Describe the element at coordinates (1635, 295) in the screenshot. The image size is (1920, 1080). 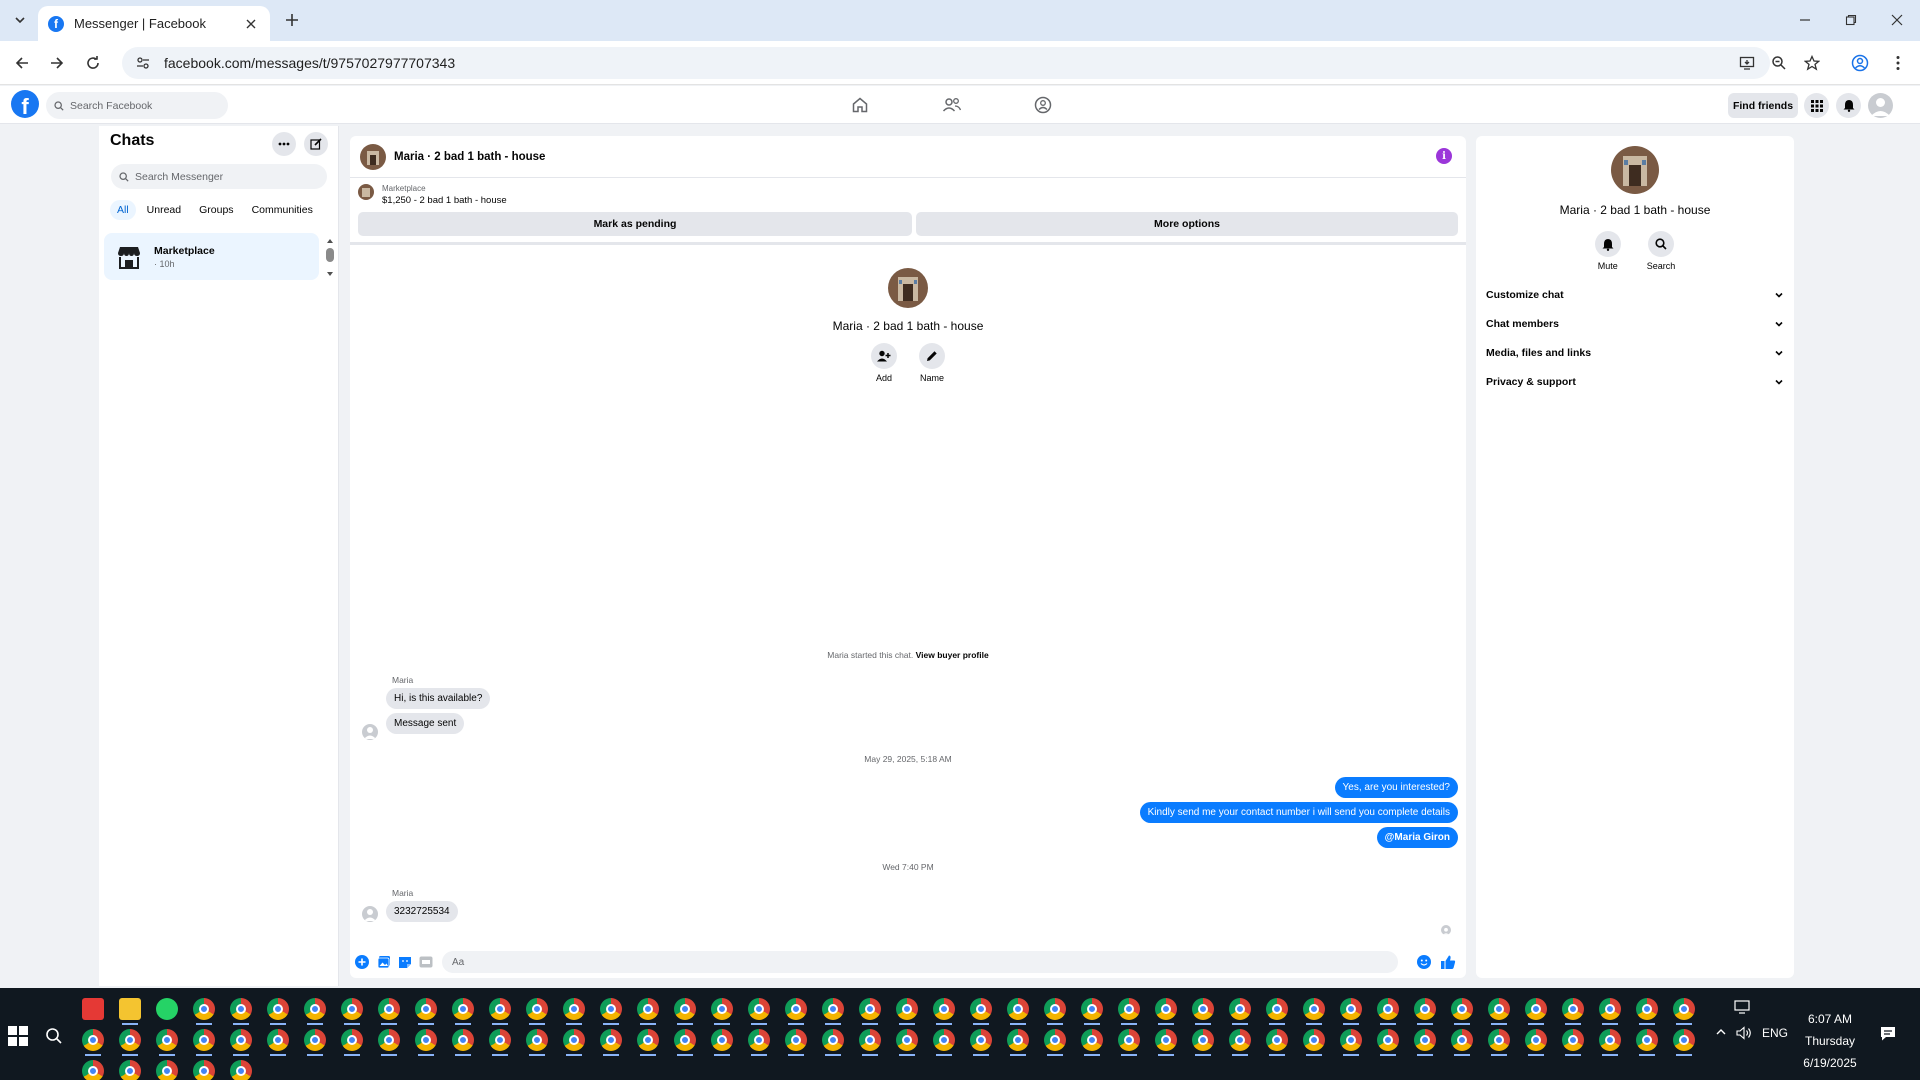
I see `customize-chat-section: Customize chat` at that location.